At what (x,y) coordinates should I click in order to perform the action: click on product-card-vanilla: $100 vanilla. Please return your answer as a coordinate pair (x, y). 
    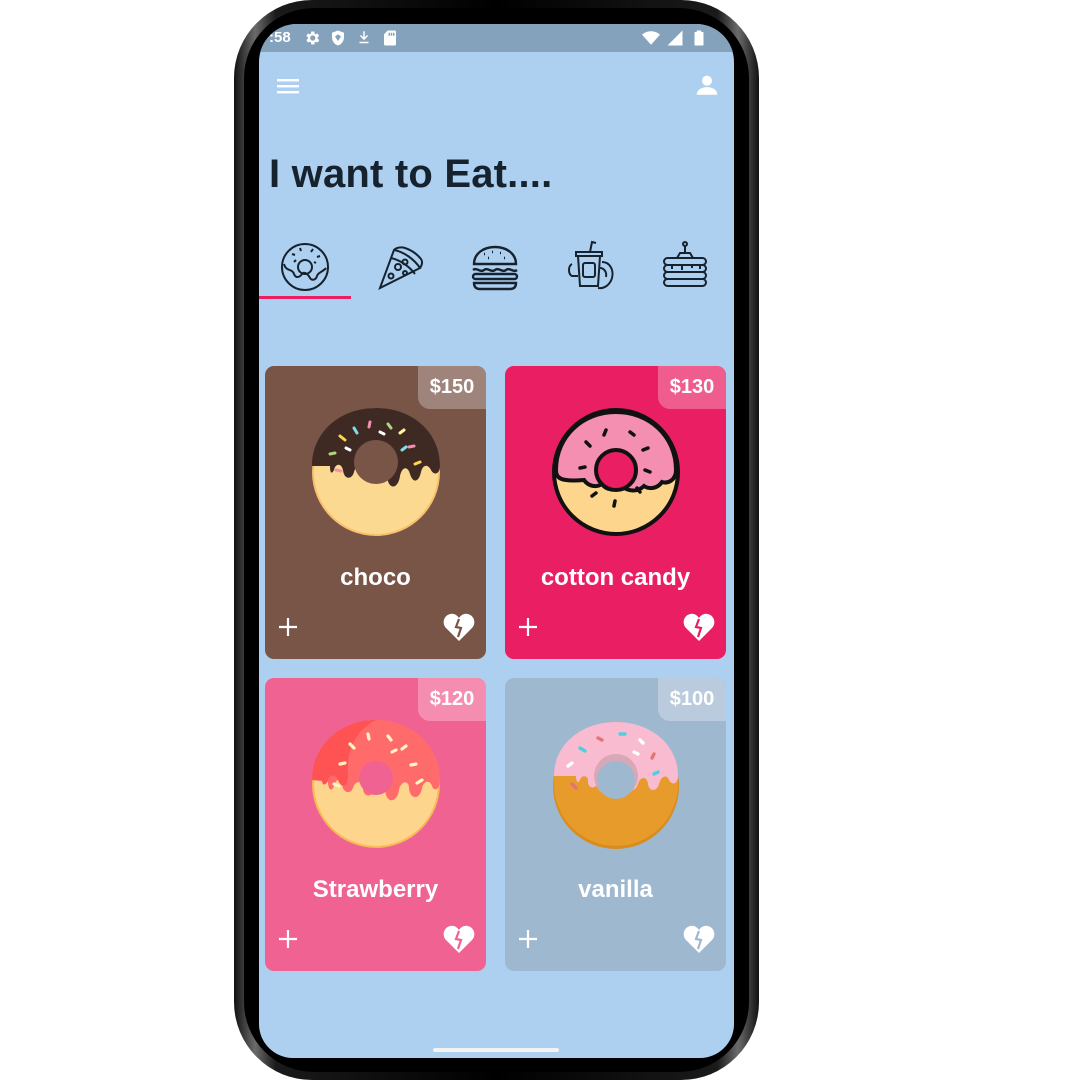
    Looking at the image, I should click on (615, 824).